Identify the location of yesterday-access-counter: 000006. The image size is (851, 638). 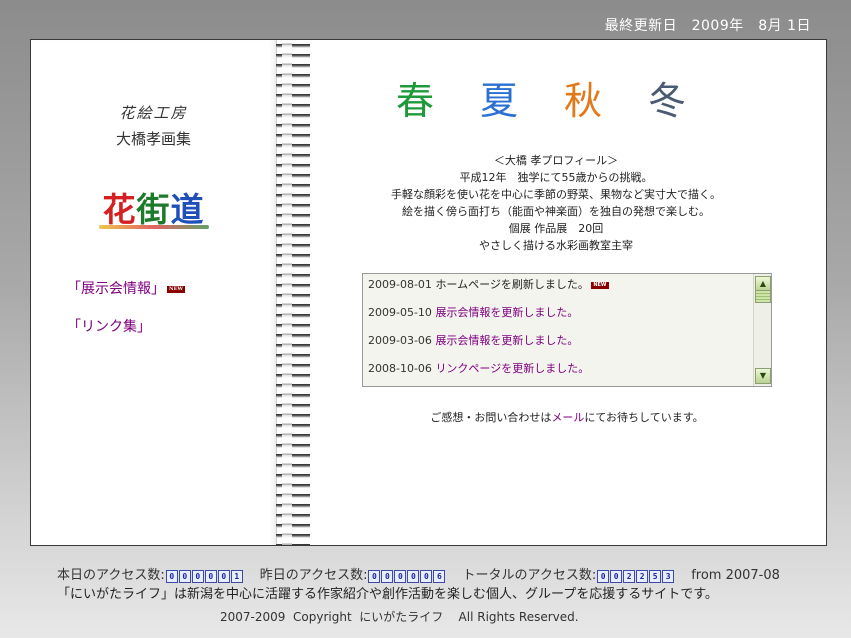
(407, 575).